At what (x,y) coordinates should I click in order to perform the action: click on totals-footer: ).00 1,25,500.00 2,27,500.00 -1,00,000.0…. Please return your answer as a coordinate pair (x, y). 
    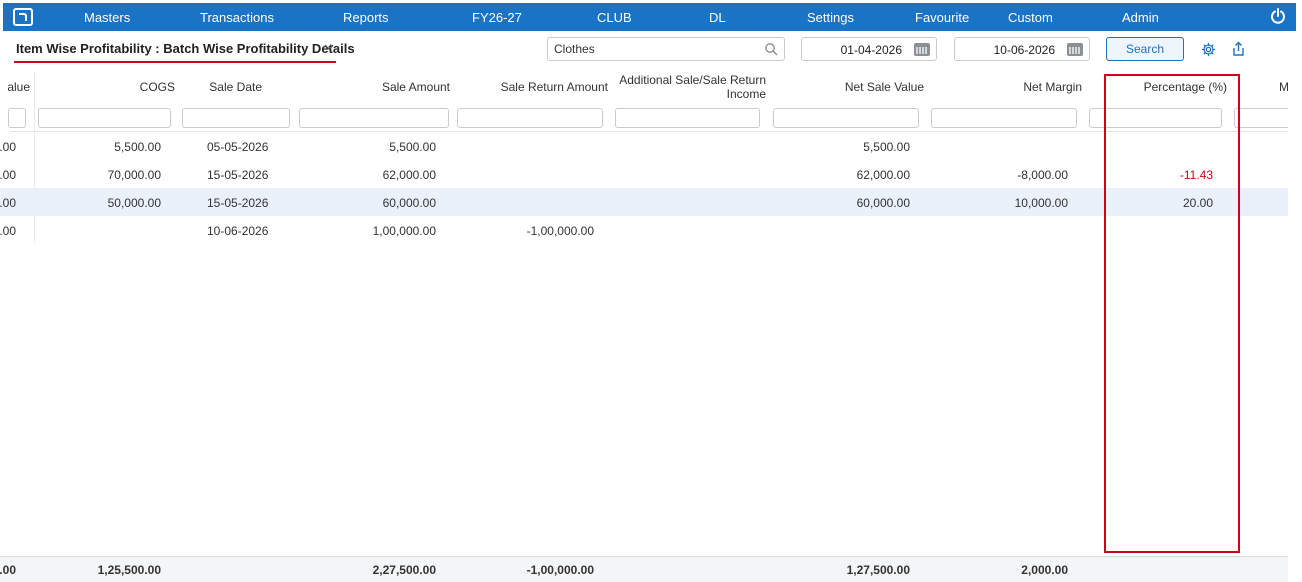
    Looking at the image, I should click on (644, 569).